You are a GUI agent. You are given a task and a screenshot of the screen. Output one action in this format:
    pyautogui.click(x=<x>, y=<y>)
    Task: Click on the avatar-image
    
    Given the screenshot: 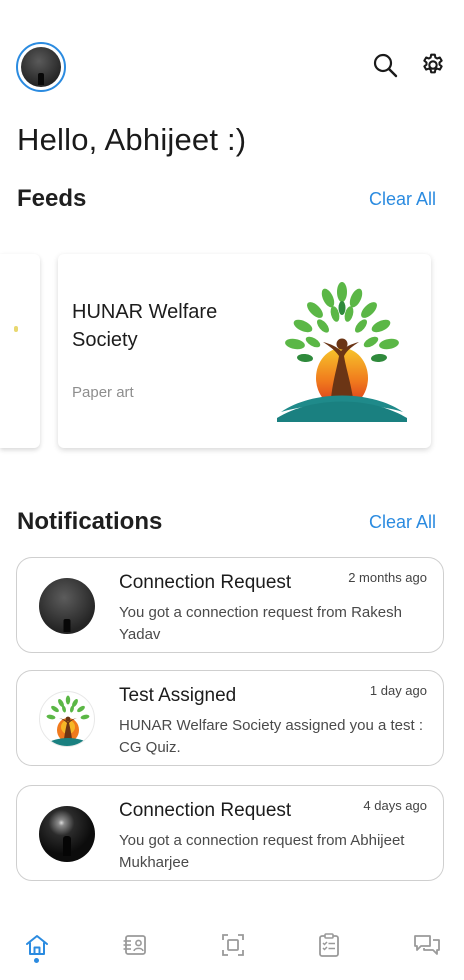 What is the action you would take?
    pyautogui.click(x=41, y=67)
    